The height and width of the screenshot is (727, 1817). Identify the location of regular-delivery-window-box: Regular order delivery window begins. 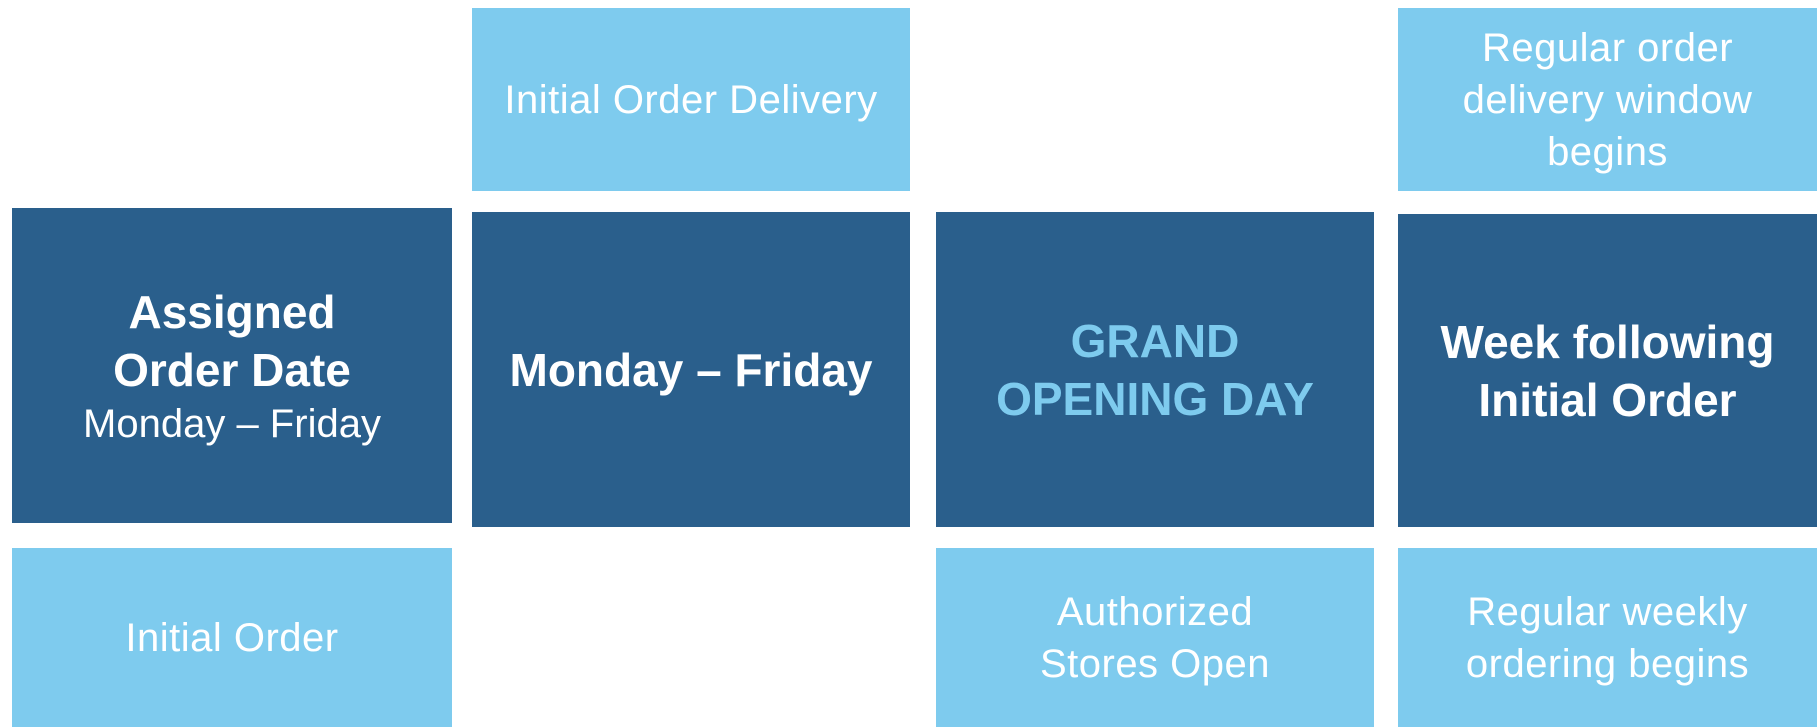
(1607, 99).